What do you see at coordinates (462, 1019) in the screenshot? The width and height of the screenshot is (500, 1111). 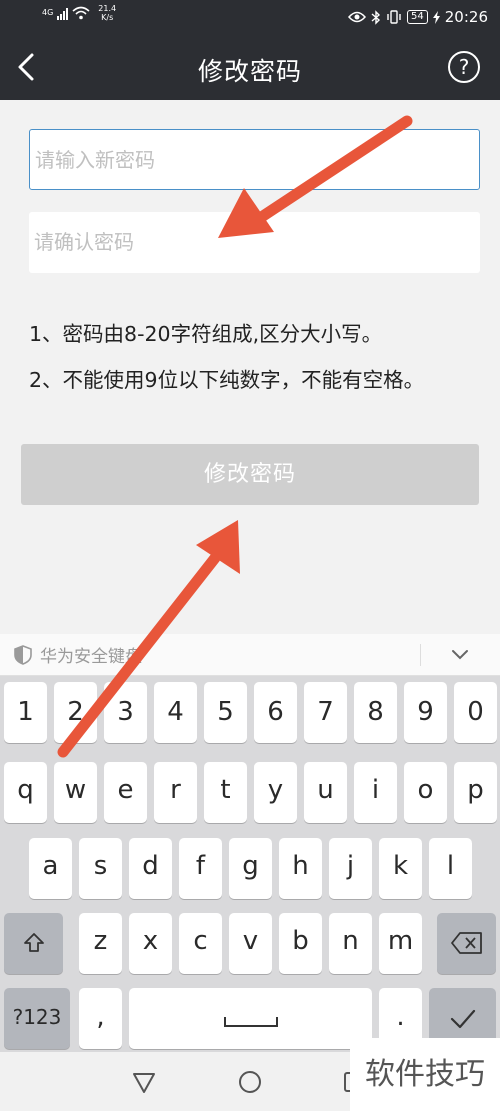 I see `checkmark-icon` at bounding box center [462, 1019].